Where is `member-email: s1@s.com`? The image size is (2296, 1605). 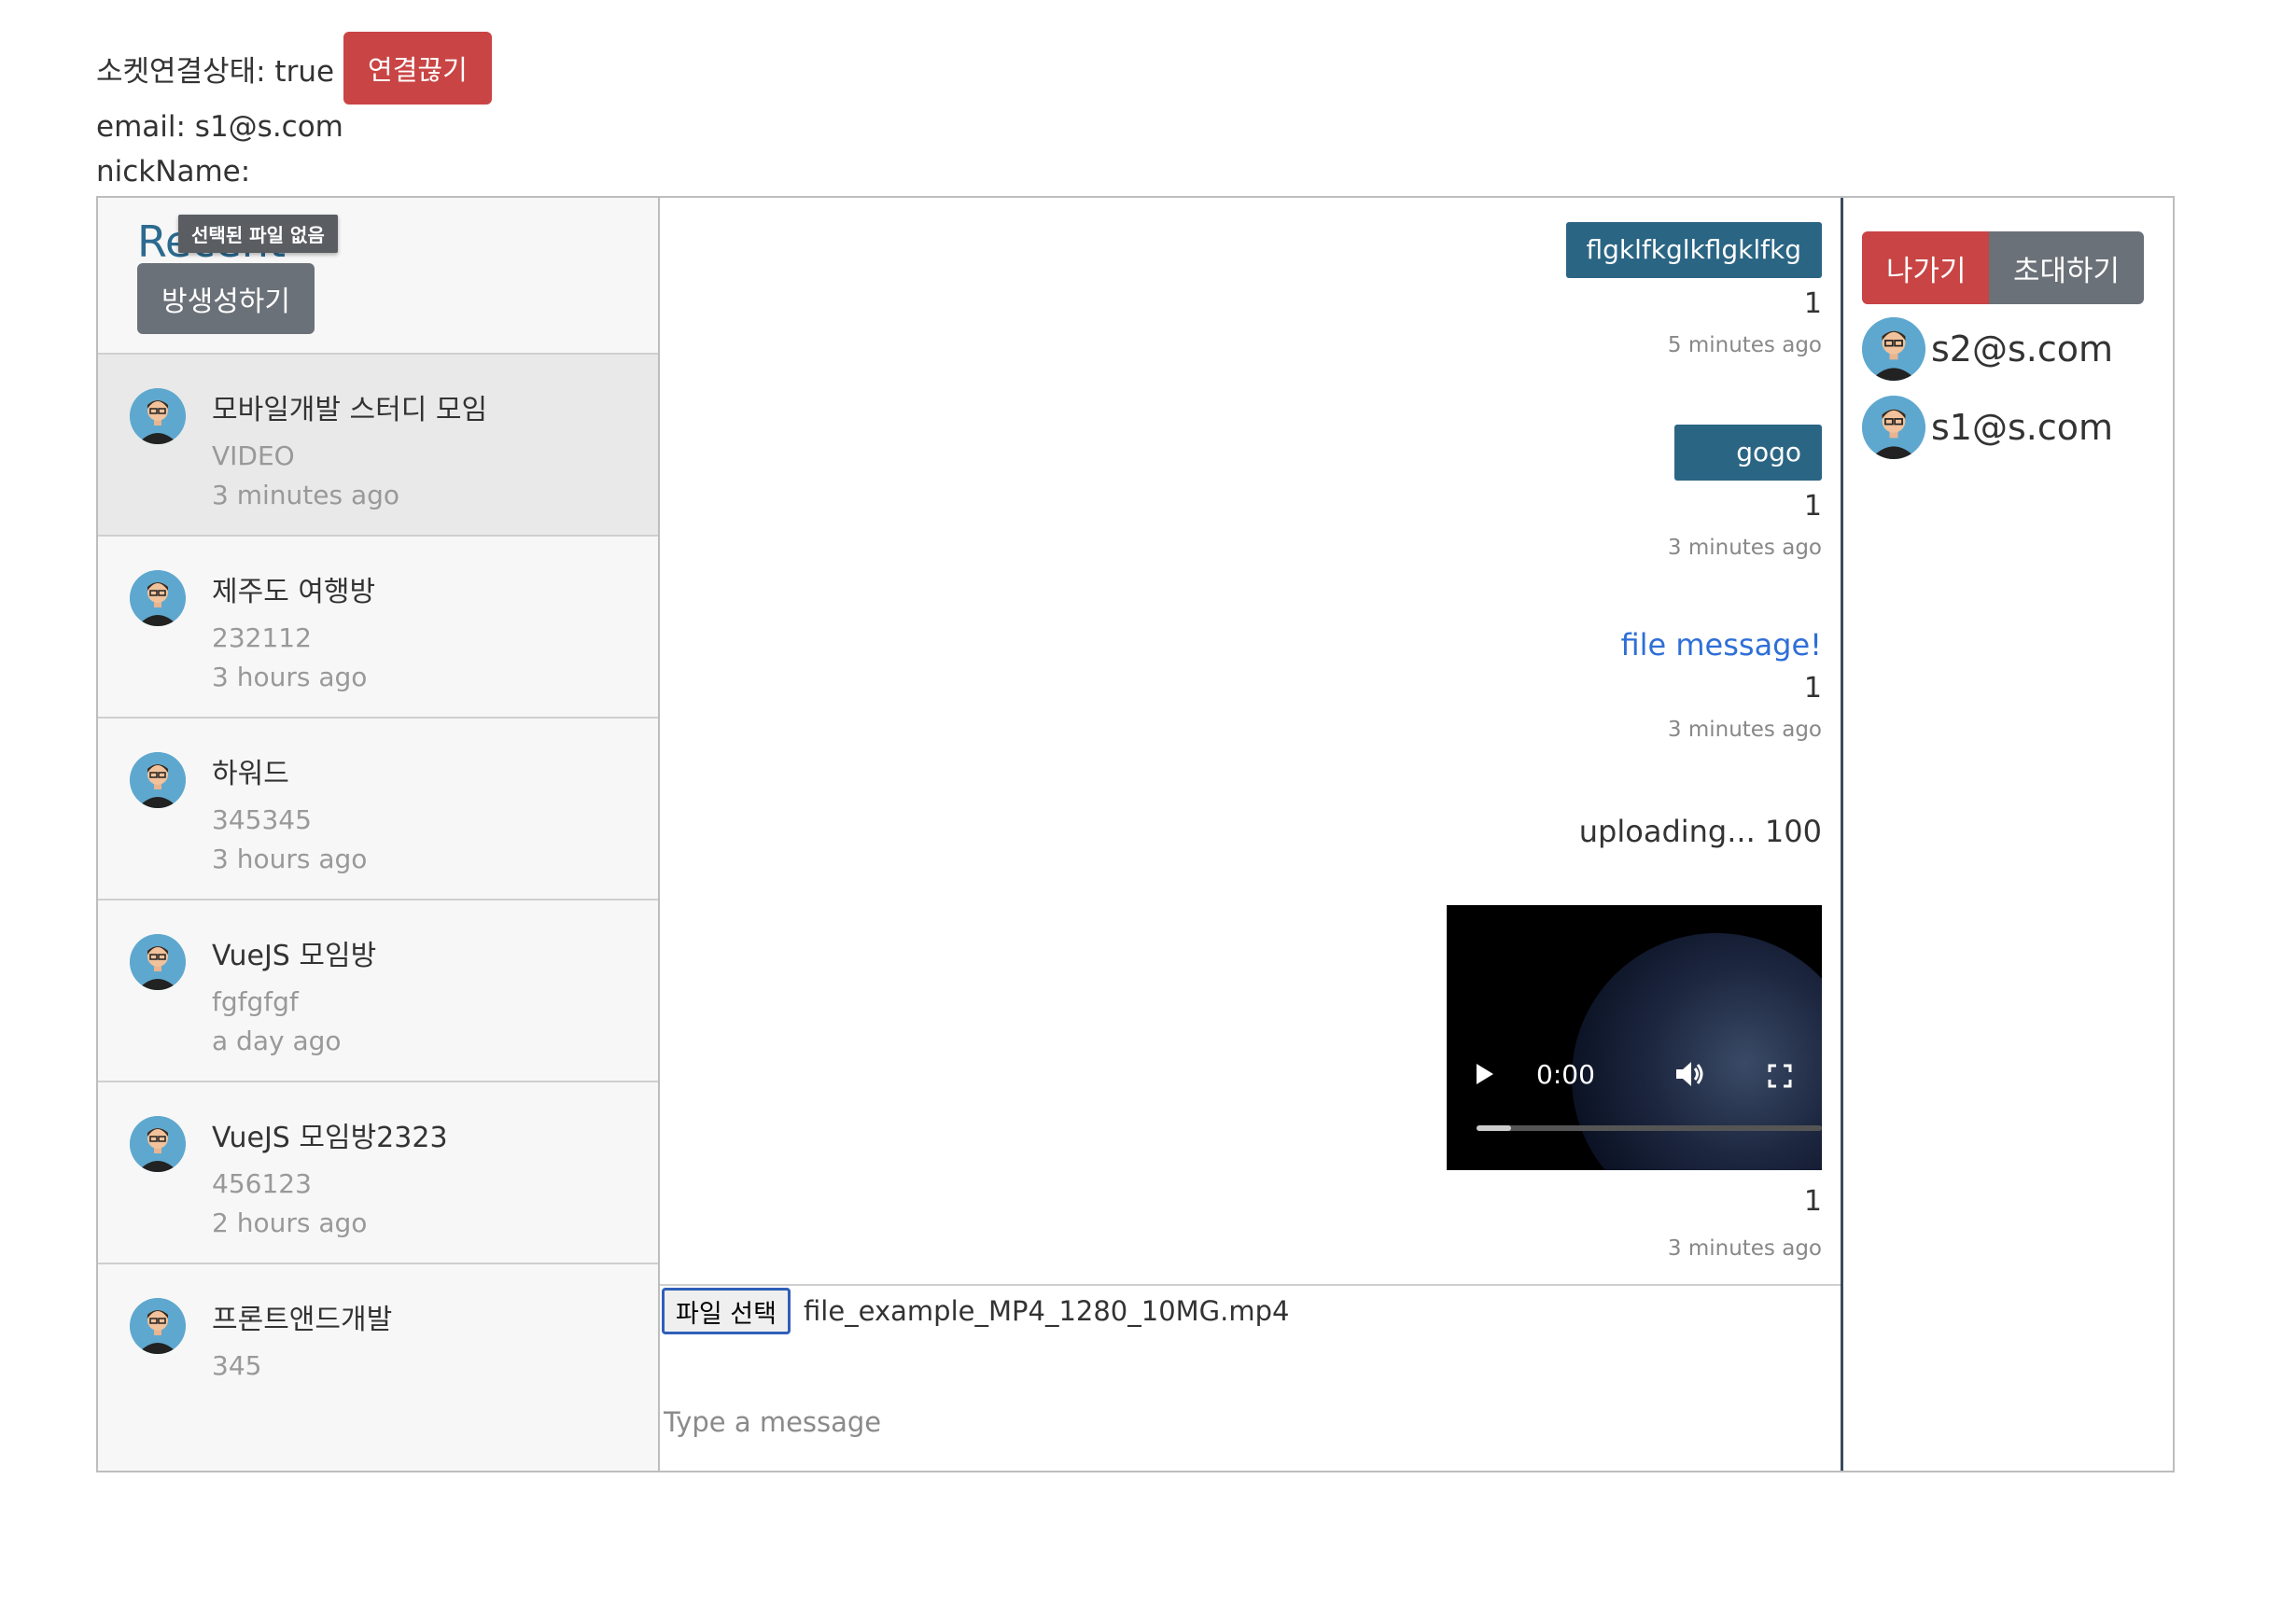
member-email: s1@s.com is located at coordinates (2022, 427).